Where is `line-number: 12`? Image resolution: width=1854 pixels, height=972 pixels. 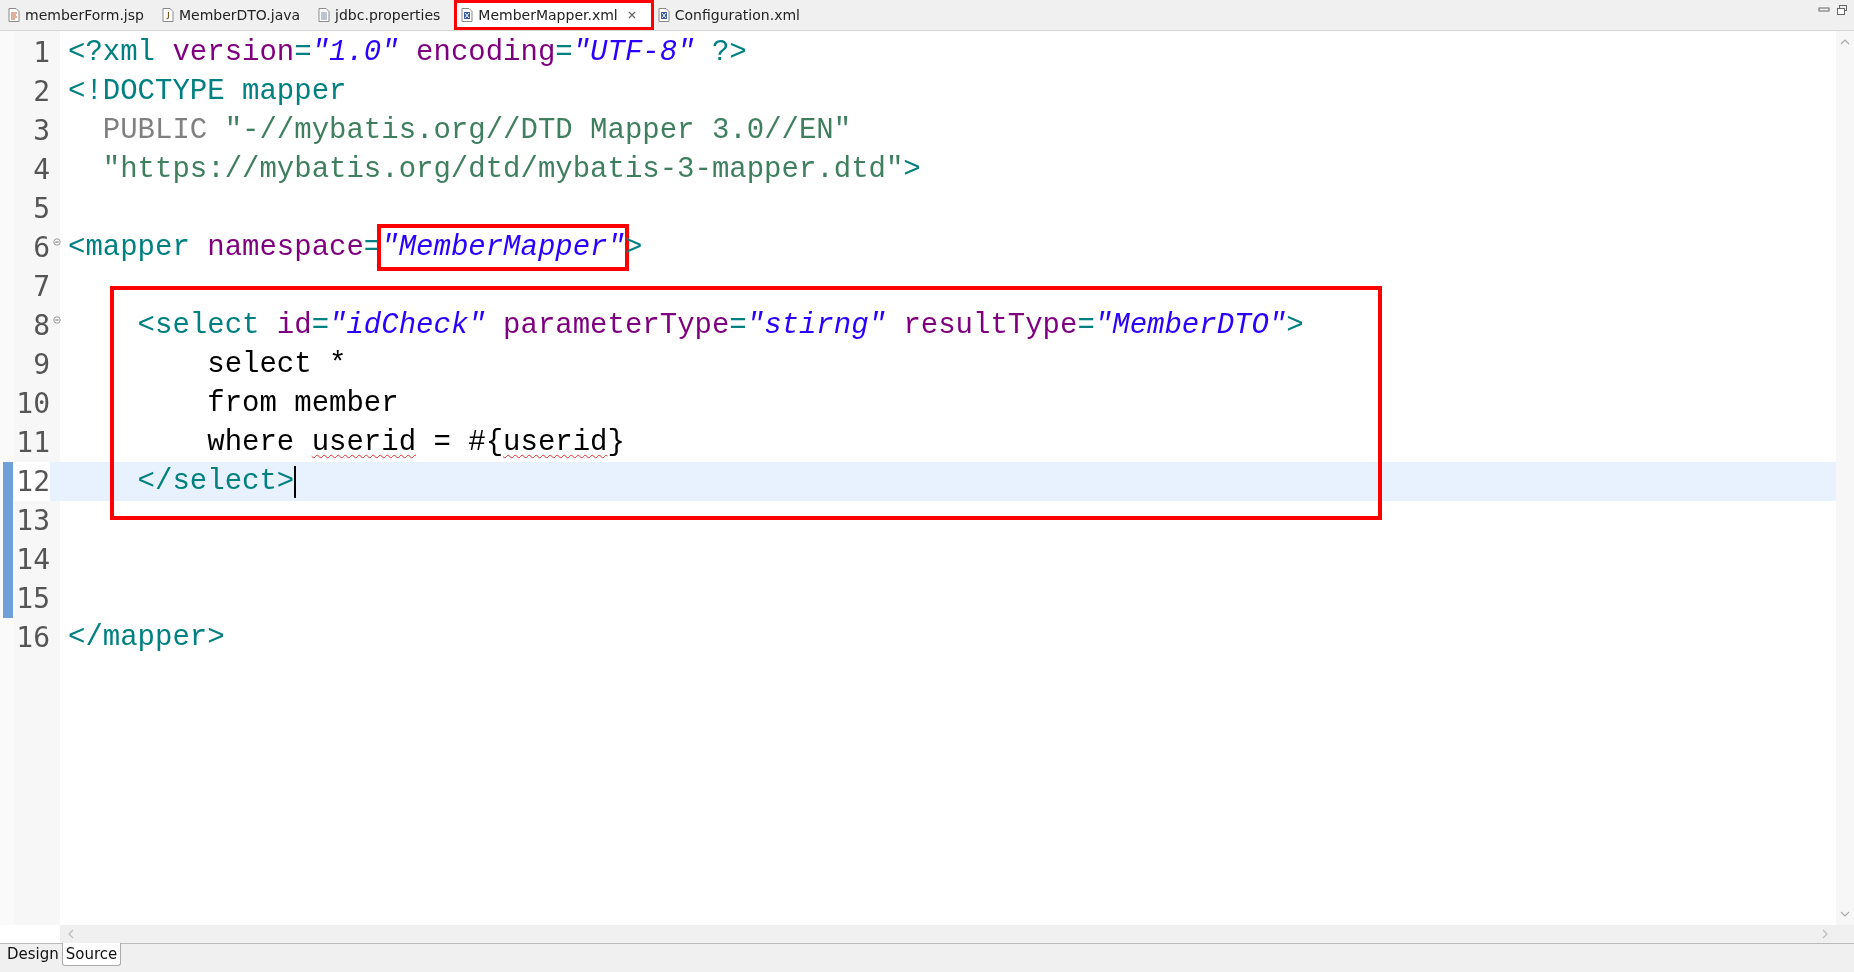 line-number: 12 is located at coordinates (32, 481).